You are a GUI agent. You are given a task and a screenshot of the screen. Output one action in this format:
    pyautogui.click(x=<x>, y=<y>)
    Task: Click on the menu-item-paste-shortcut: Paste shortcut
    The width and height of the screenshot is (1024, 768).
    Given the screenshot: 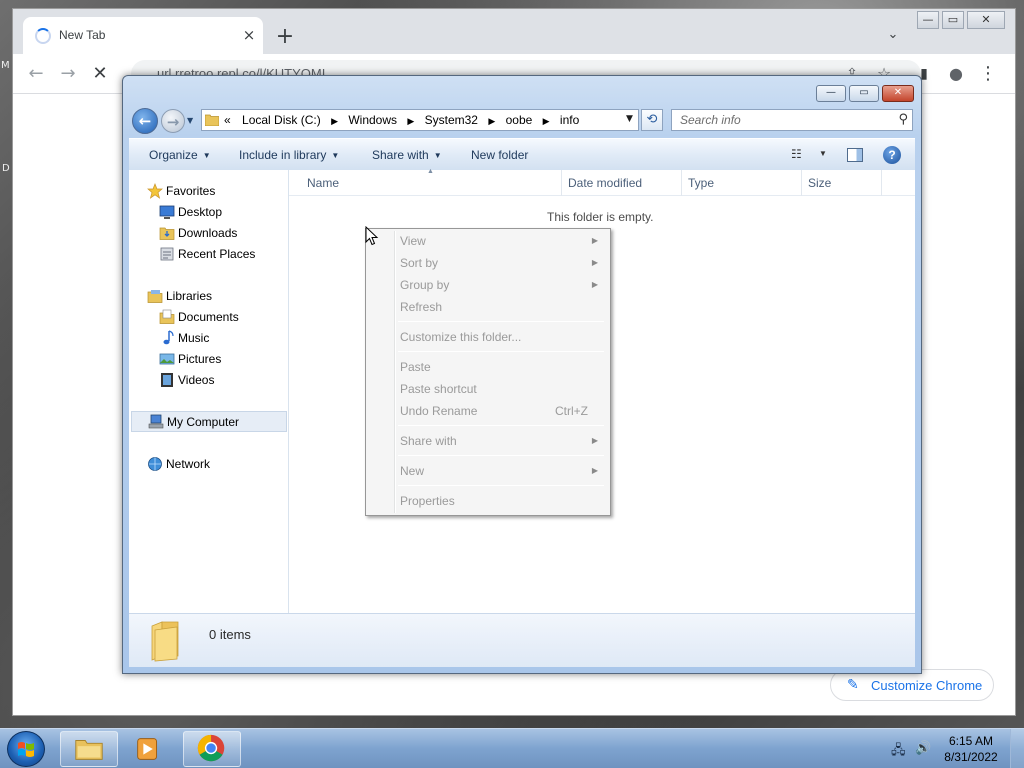 What is the action you would take?
    pyautogui.click(x=488, y=389)
    